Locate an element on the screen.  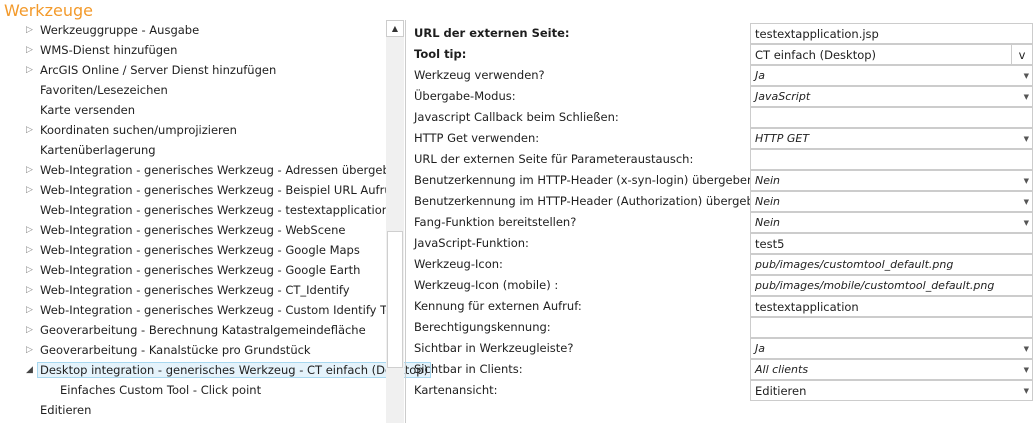
property-dropdown: JavaScript ▼ is located at coordinates (891, 96).